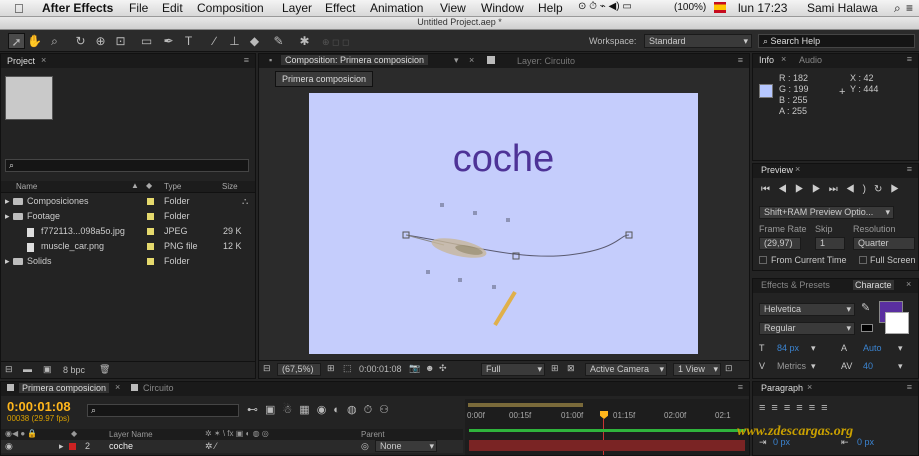  I want to click on snapshot-icon: 📷, so click(414, 368).